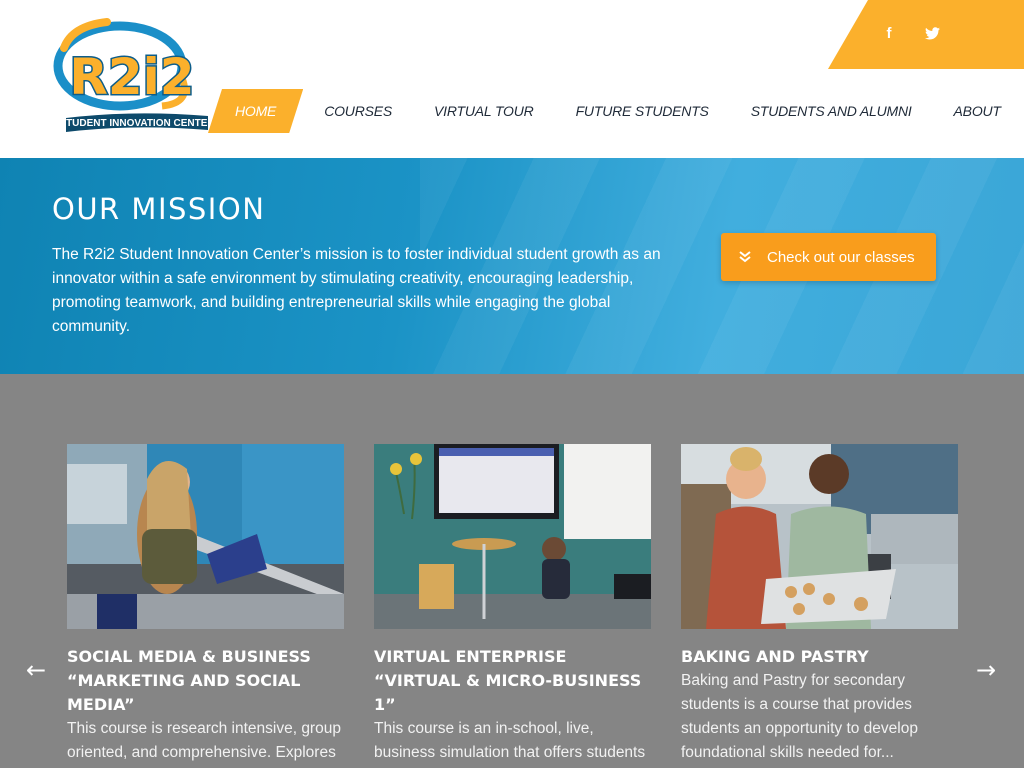 The width and height of the screenshot is (1024, 768). Describe the element at coordinates (358, 111) in the screenshot. I see `nav-courses: COURSES` at that location.